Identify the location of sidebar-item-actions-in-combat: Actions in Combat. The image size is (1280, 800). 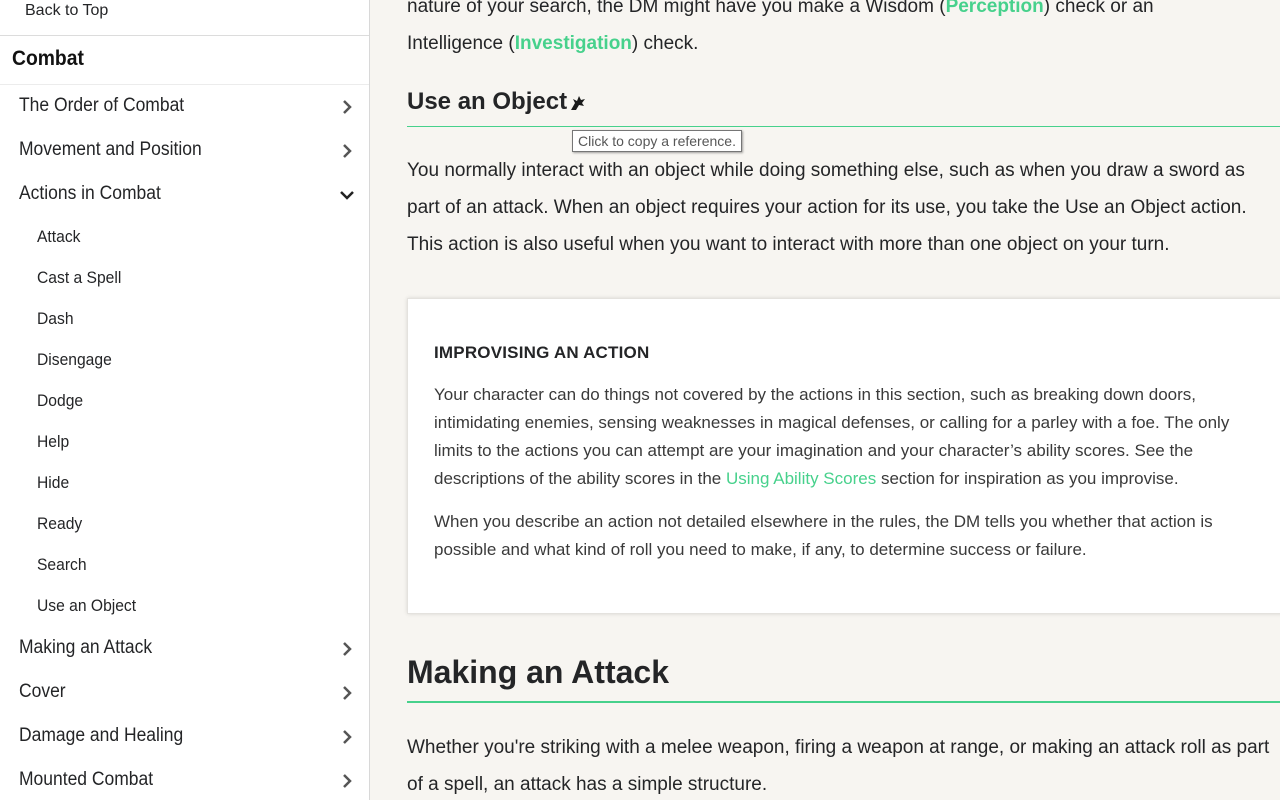
(184, 195).